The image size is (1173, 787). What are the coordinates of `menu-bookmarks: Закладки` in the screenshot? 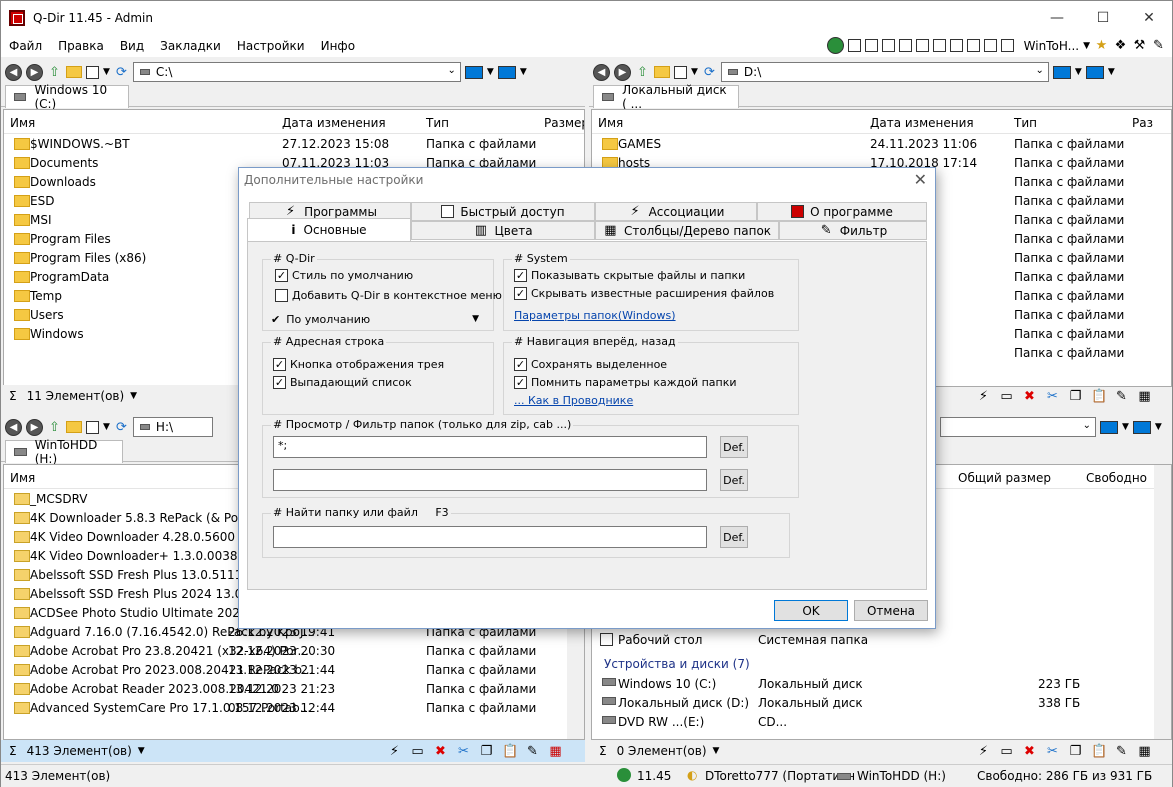 It's located at (190, 46).